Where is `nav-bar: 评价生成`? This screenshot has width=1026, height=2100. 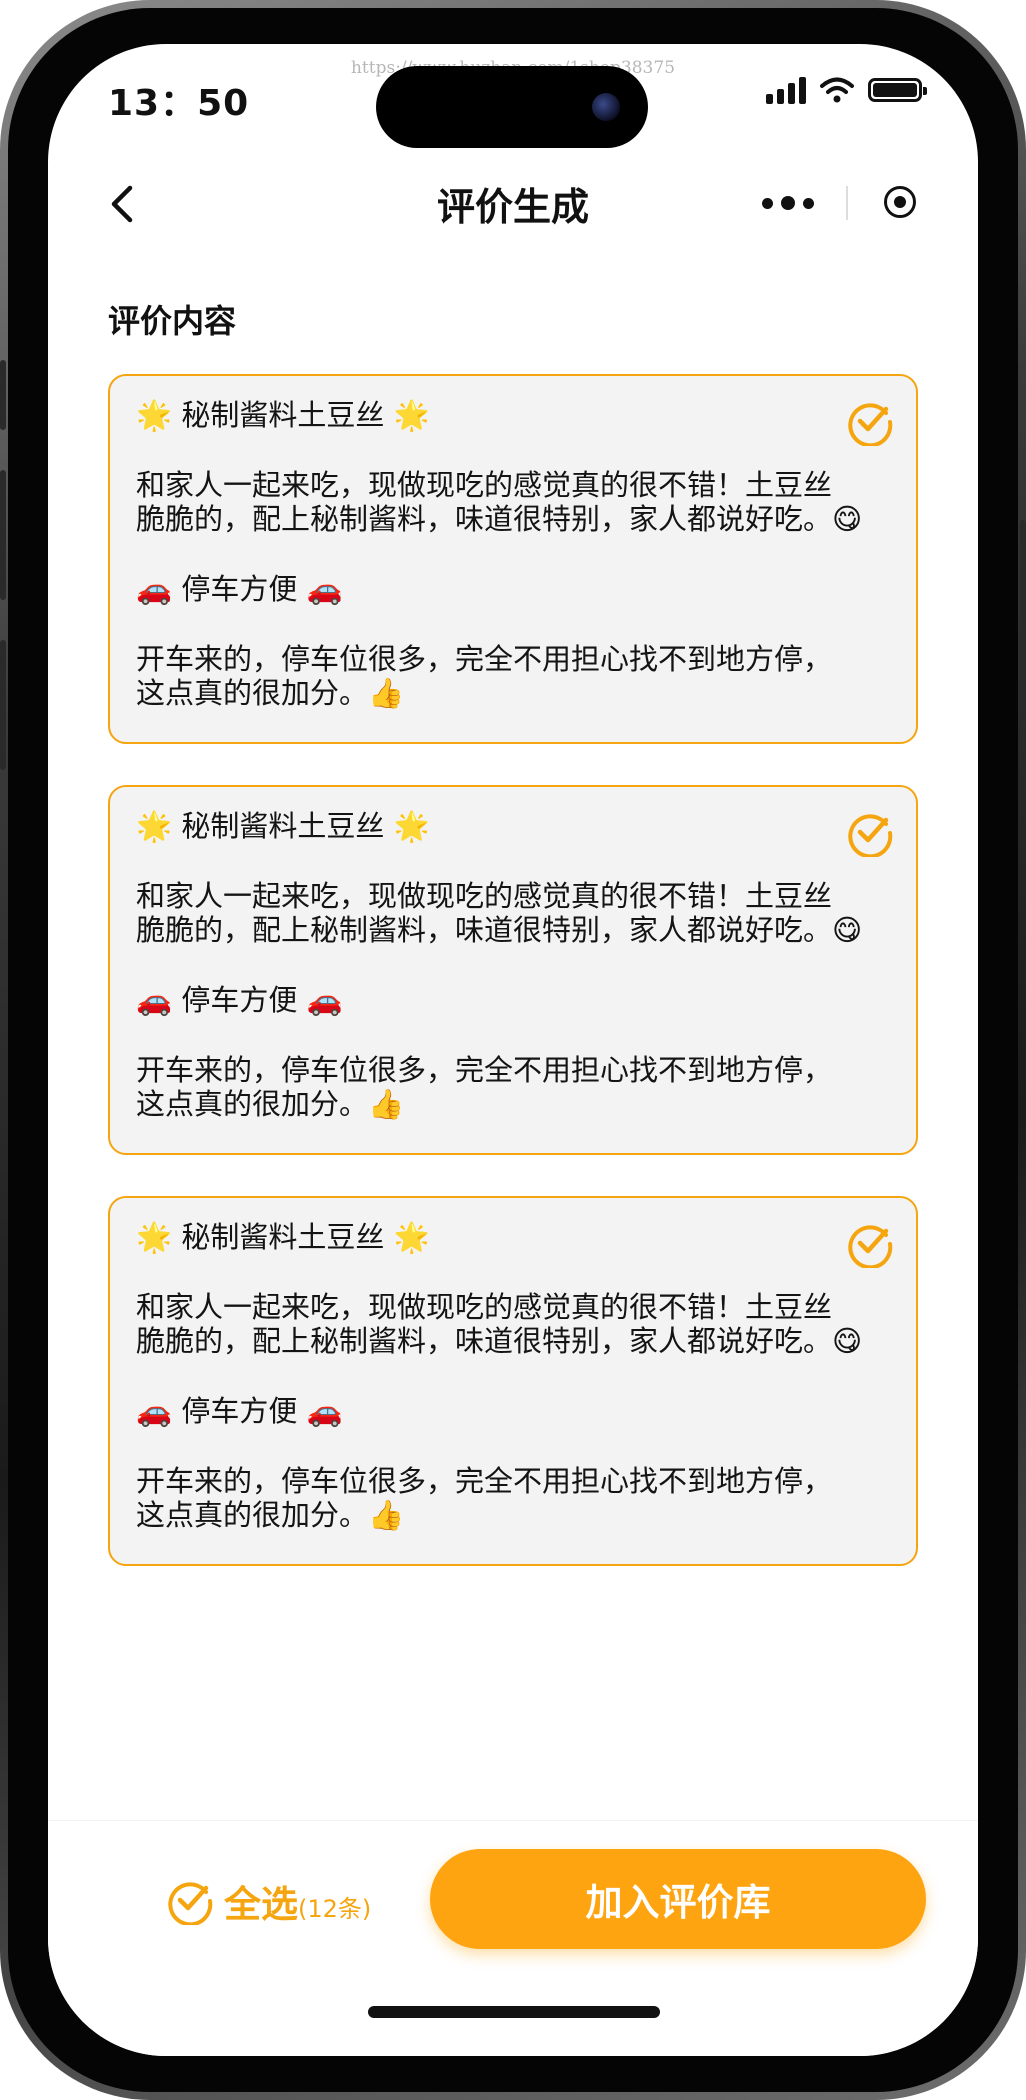 nav-bar: 评价生成 is located at coordinates (513, 204).